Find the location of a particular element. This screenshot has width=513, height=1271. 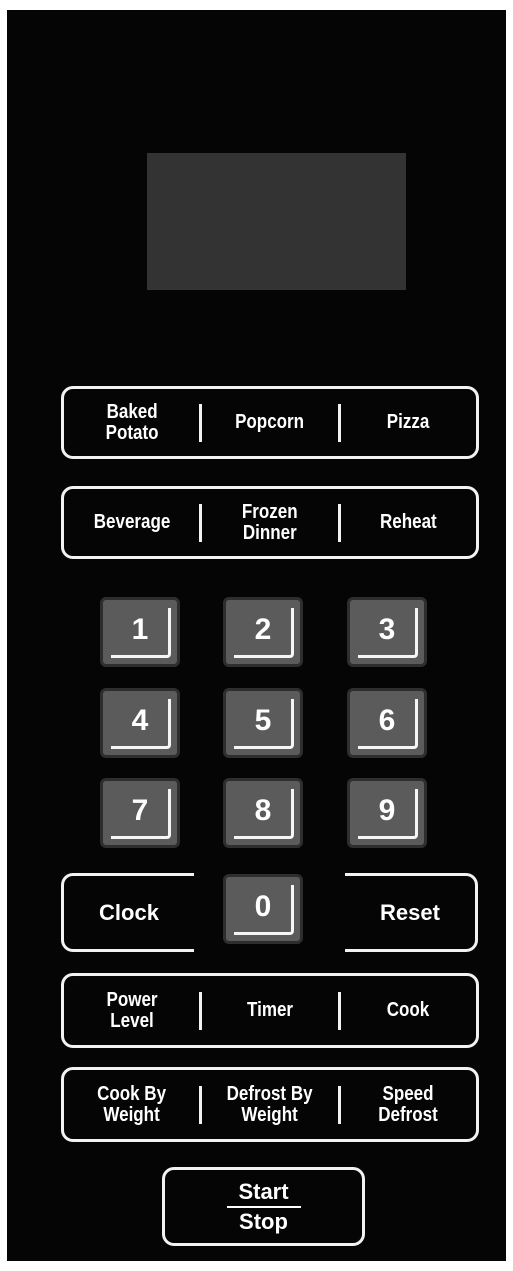

frozen-dinner-label: Frozen Dinner is located at coordinates (270, 522).